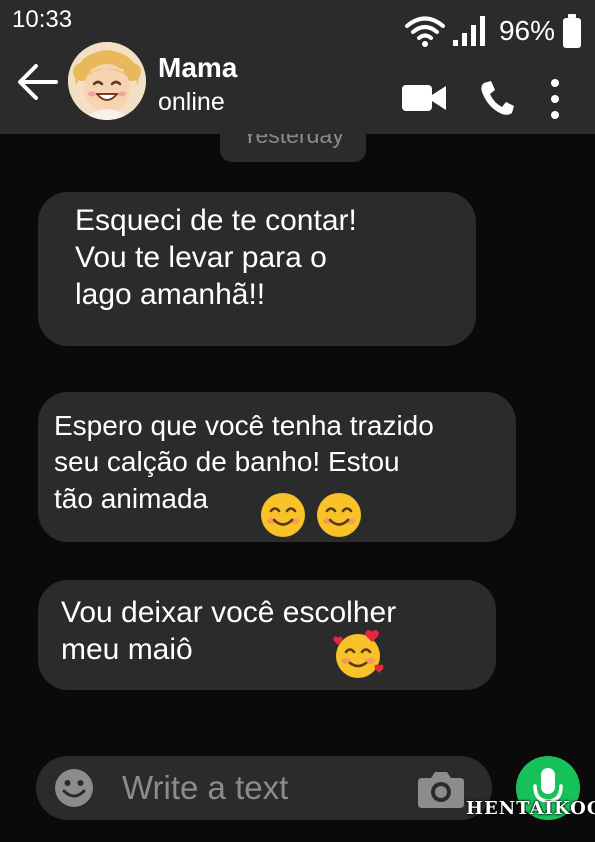 Image resolution: width=595 pixels, height=842 pixels. Describe the element at coordinates (37, 82) in the screenshot. I see `back-arrow-icon` at that location.